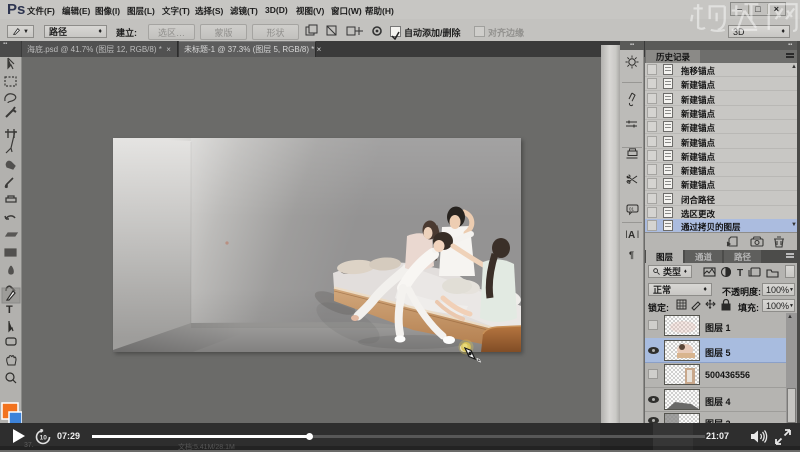  Describe the element at coordinates (632, 209) in the screenshot. I see `svg-text: 01` at that location.